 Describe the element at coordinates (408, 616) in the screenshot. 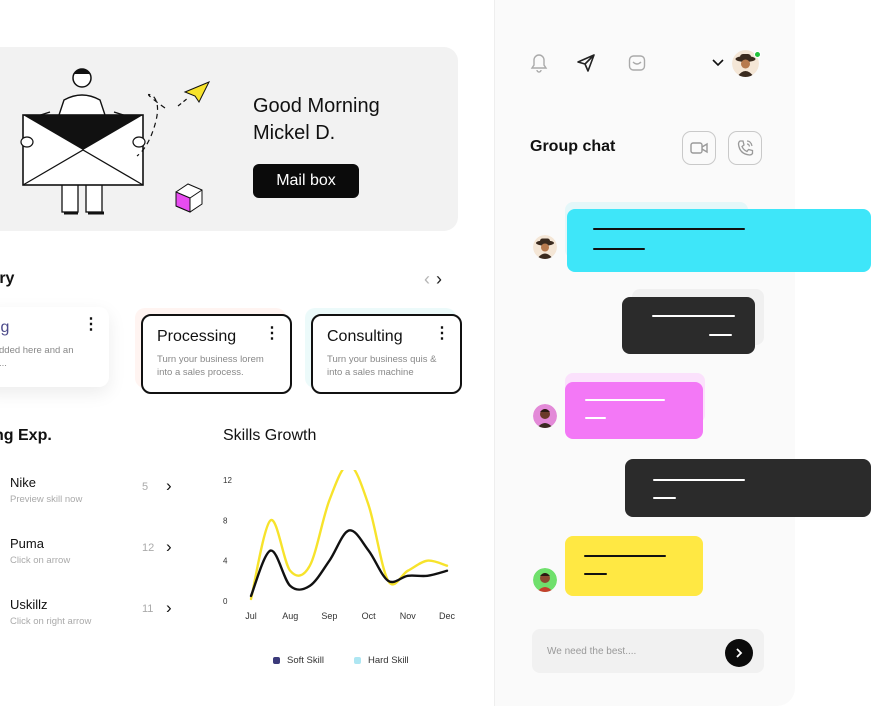

I see `x-tick-label: Nov` at that location.